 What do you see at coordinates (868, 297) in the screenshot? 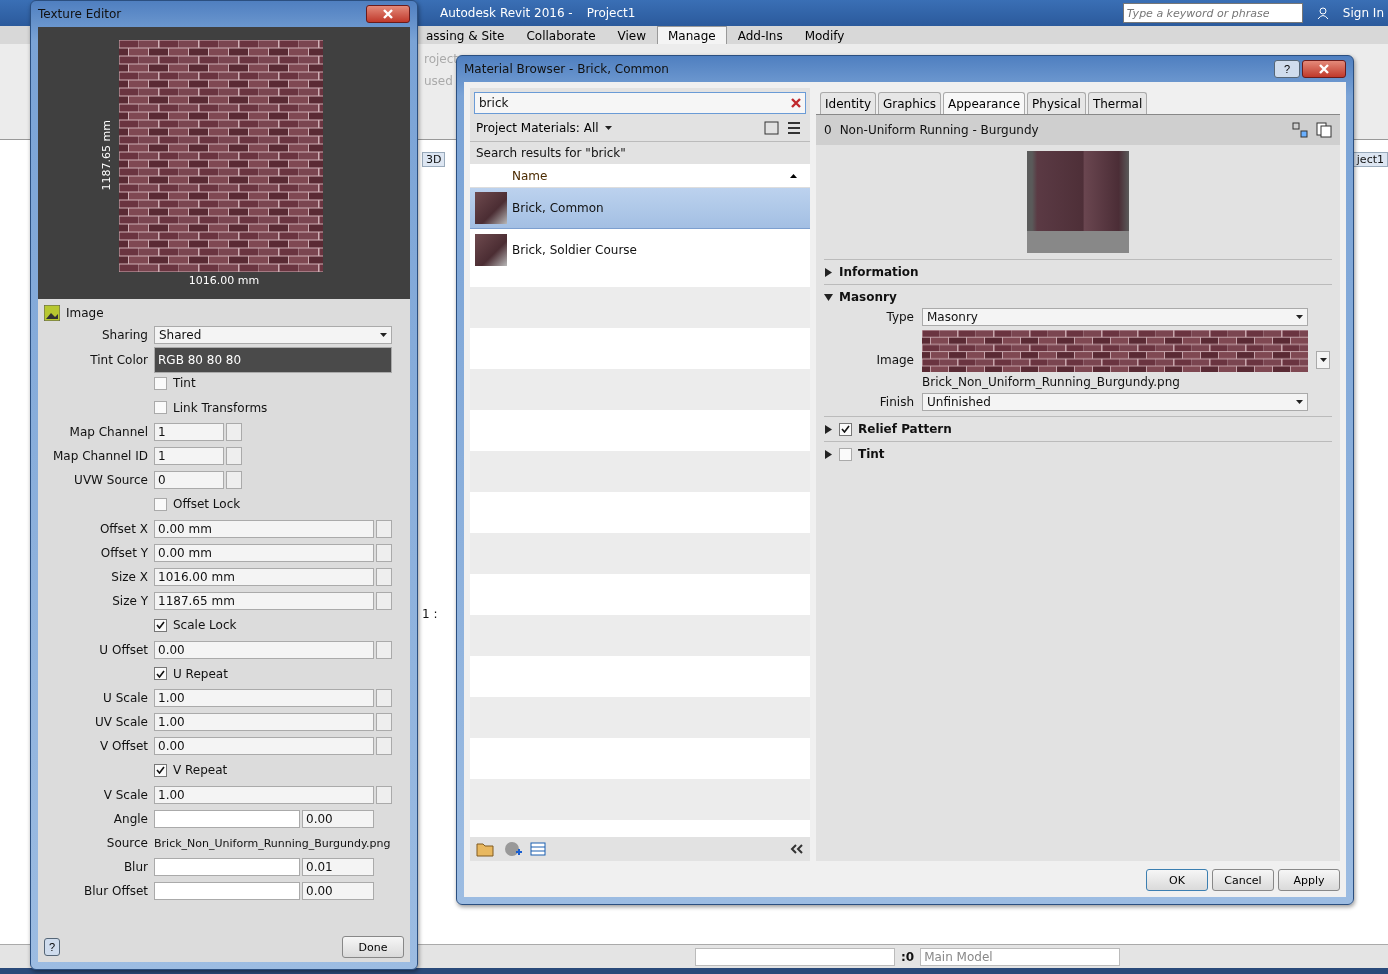
I see `section-title: Masonry` at bounding box center [868, 297].